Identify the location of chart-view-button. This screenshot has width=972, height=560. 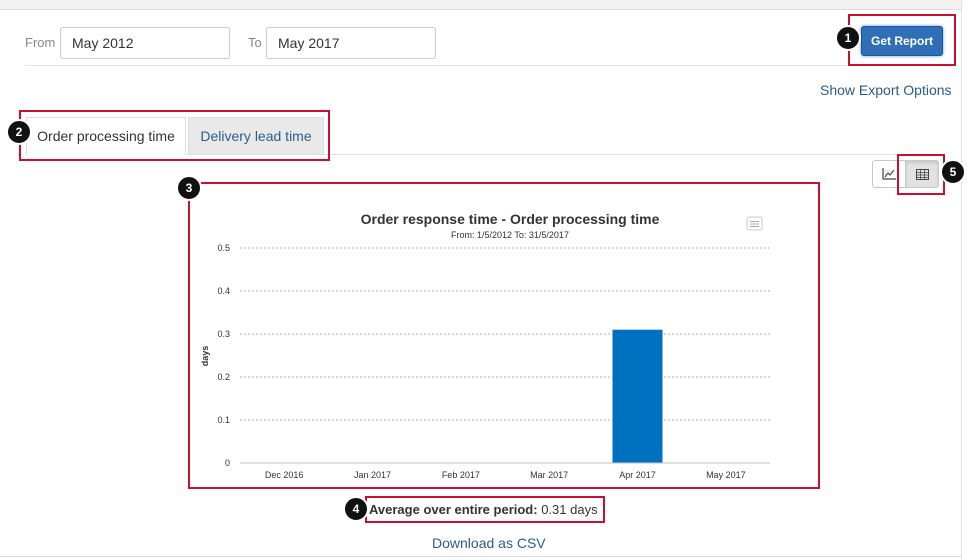
(889, 174).